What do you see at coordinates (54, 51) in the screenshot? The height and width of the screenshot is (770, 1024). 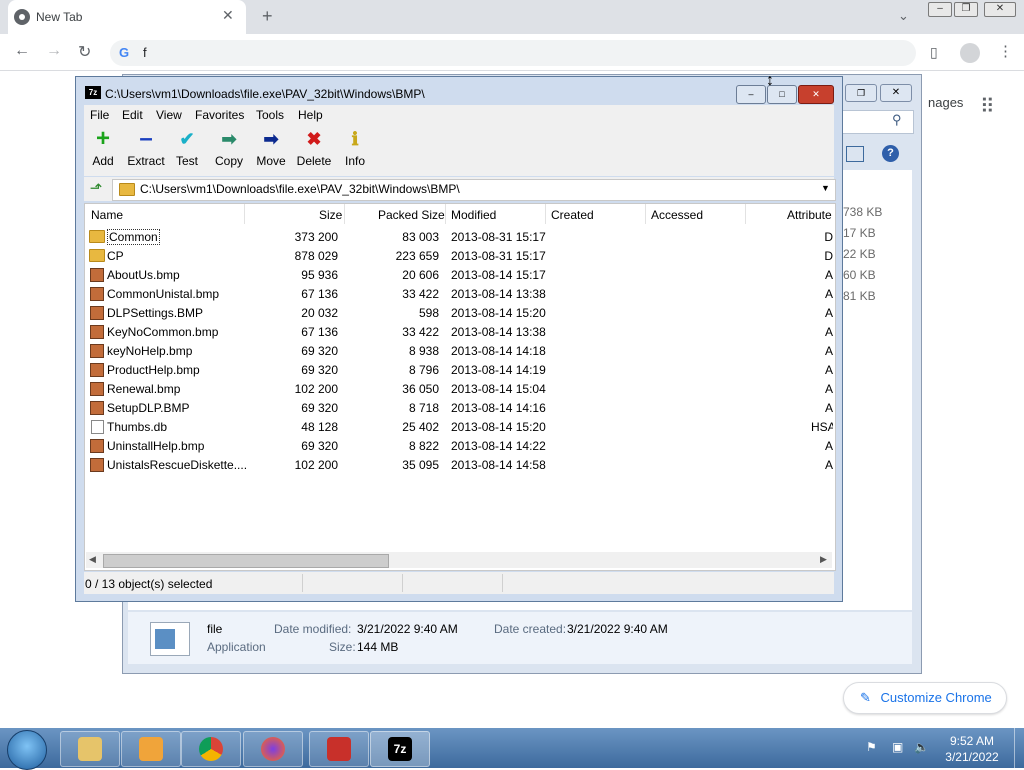 I see `forward-icon: →` at bounding box center [54, 51].